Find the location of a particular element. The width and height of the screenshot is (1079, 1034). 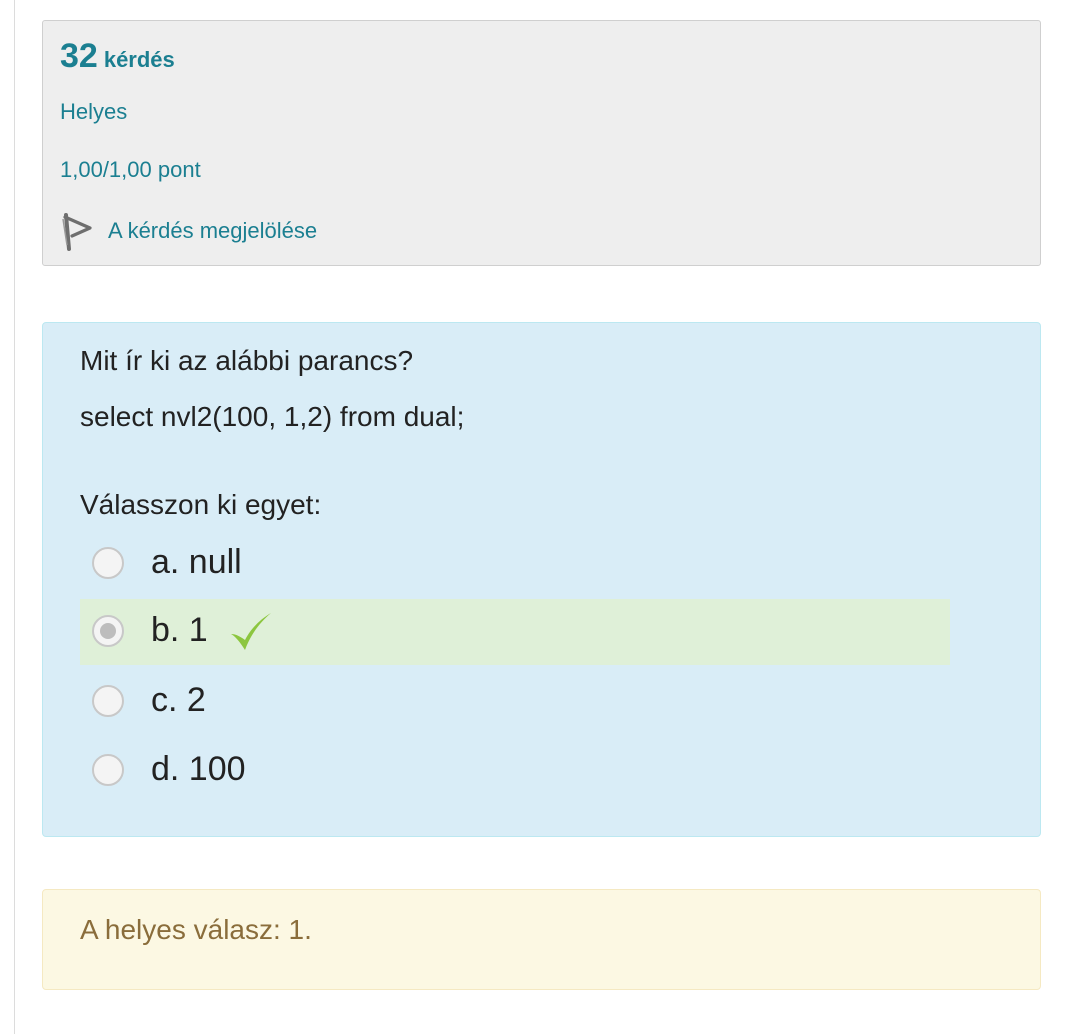

flag-icon is located at coordinates (77, 232).